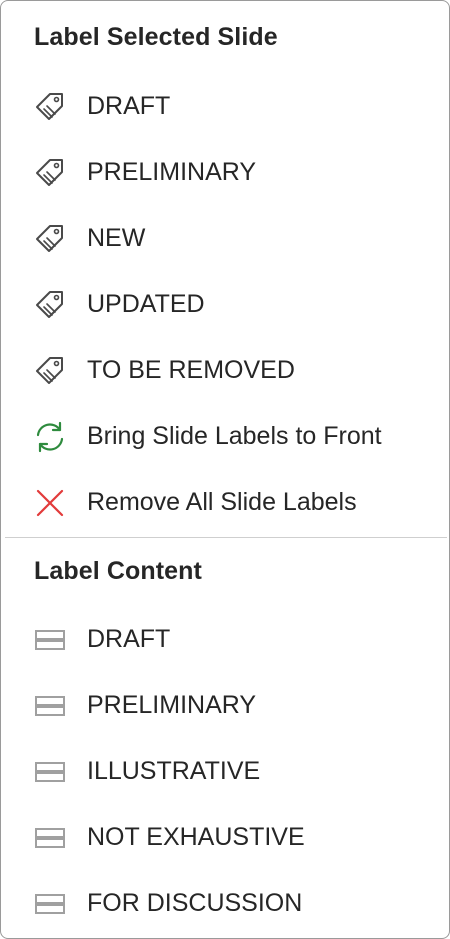  I want to click on menu-item-label: ILLUSTRATIVE, so click(174, 770).